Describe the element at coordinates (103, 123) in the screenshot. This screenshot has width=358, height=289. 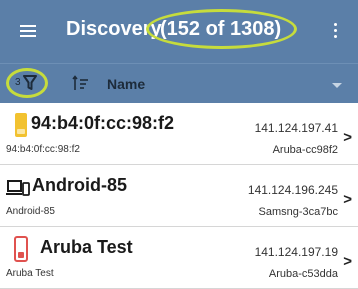
I see `device-name: 94:b4:0f:cc:98:f2` at that location.